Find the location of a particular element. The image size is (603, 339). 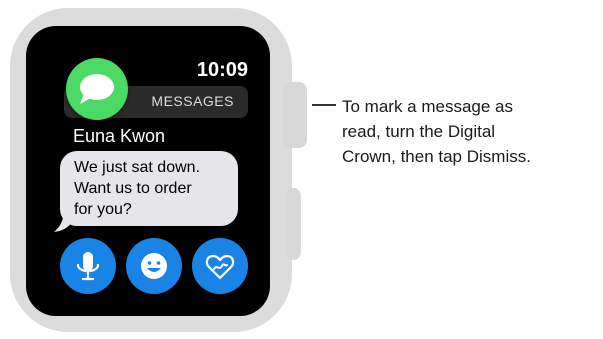

smiley-icon is located at coordinates (154, 266).